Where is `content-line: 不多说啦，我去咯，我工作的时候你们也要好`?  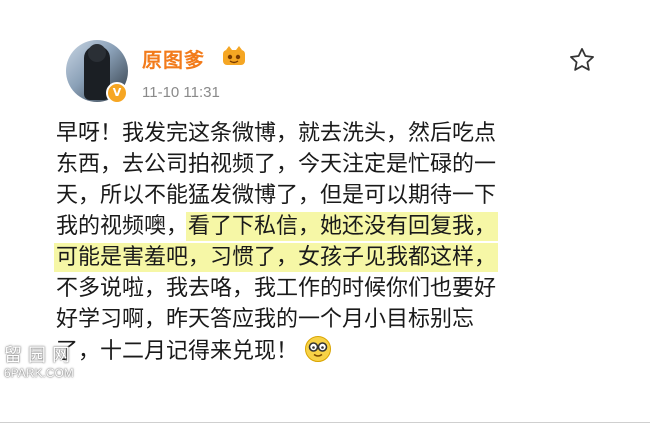
content-line: 不多说啦，我去咯，我工作的时候你们也要好 is located at coordinates (338, 288).